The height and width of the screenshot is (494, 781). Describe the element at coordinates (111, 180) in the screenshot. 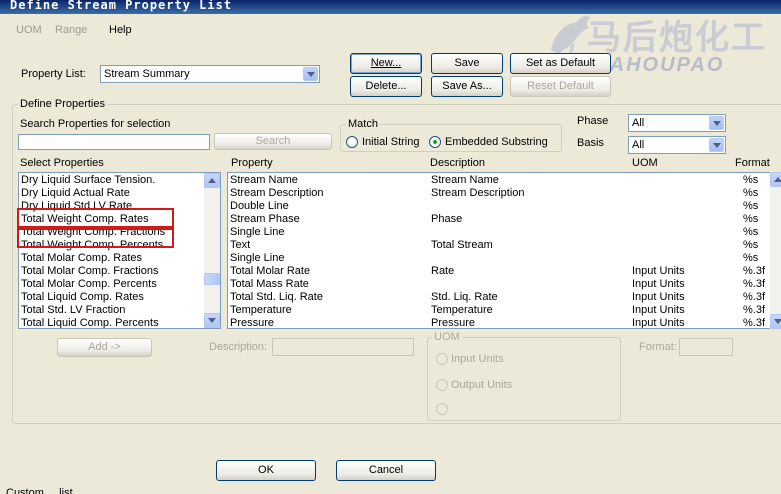

I see `list-item: Dry Liquid Surface Tension.` at that location.